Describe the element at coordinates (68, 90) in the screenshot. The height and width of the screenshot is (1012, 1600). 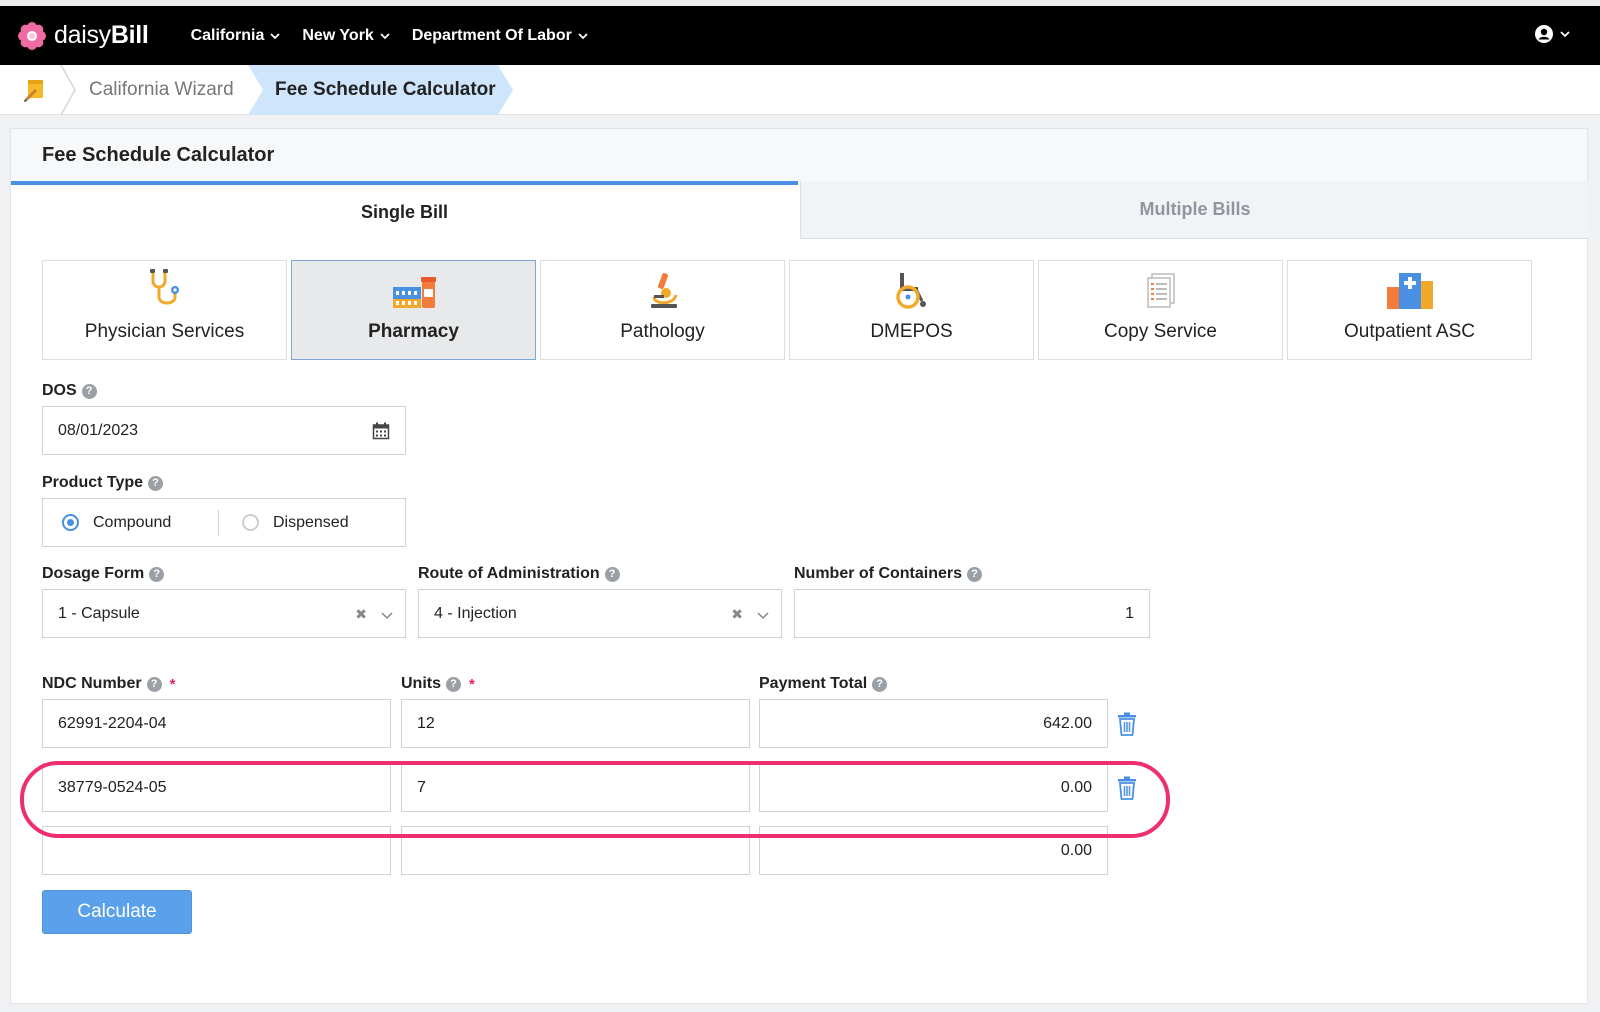
I see `breadcrumb-separator` at that location.